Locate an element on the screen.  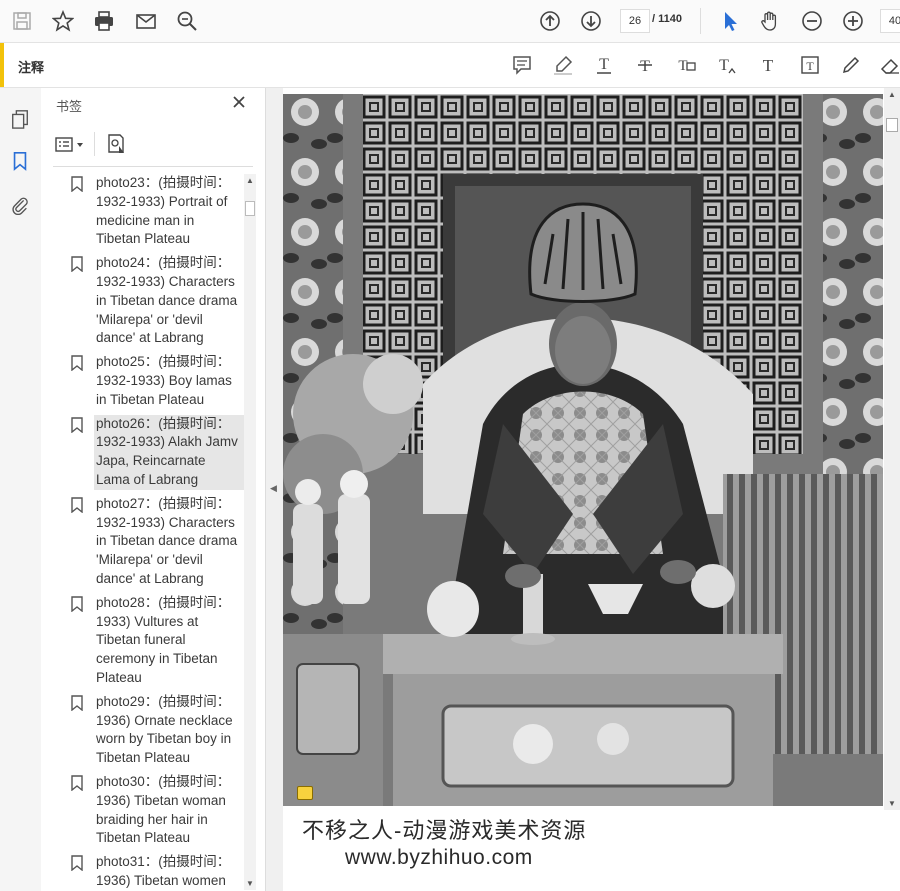
annotation-title: 注释 is located at coordinates (31, 67).